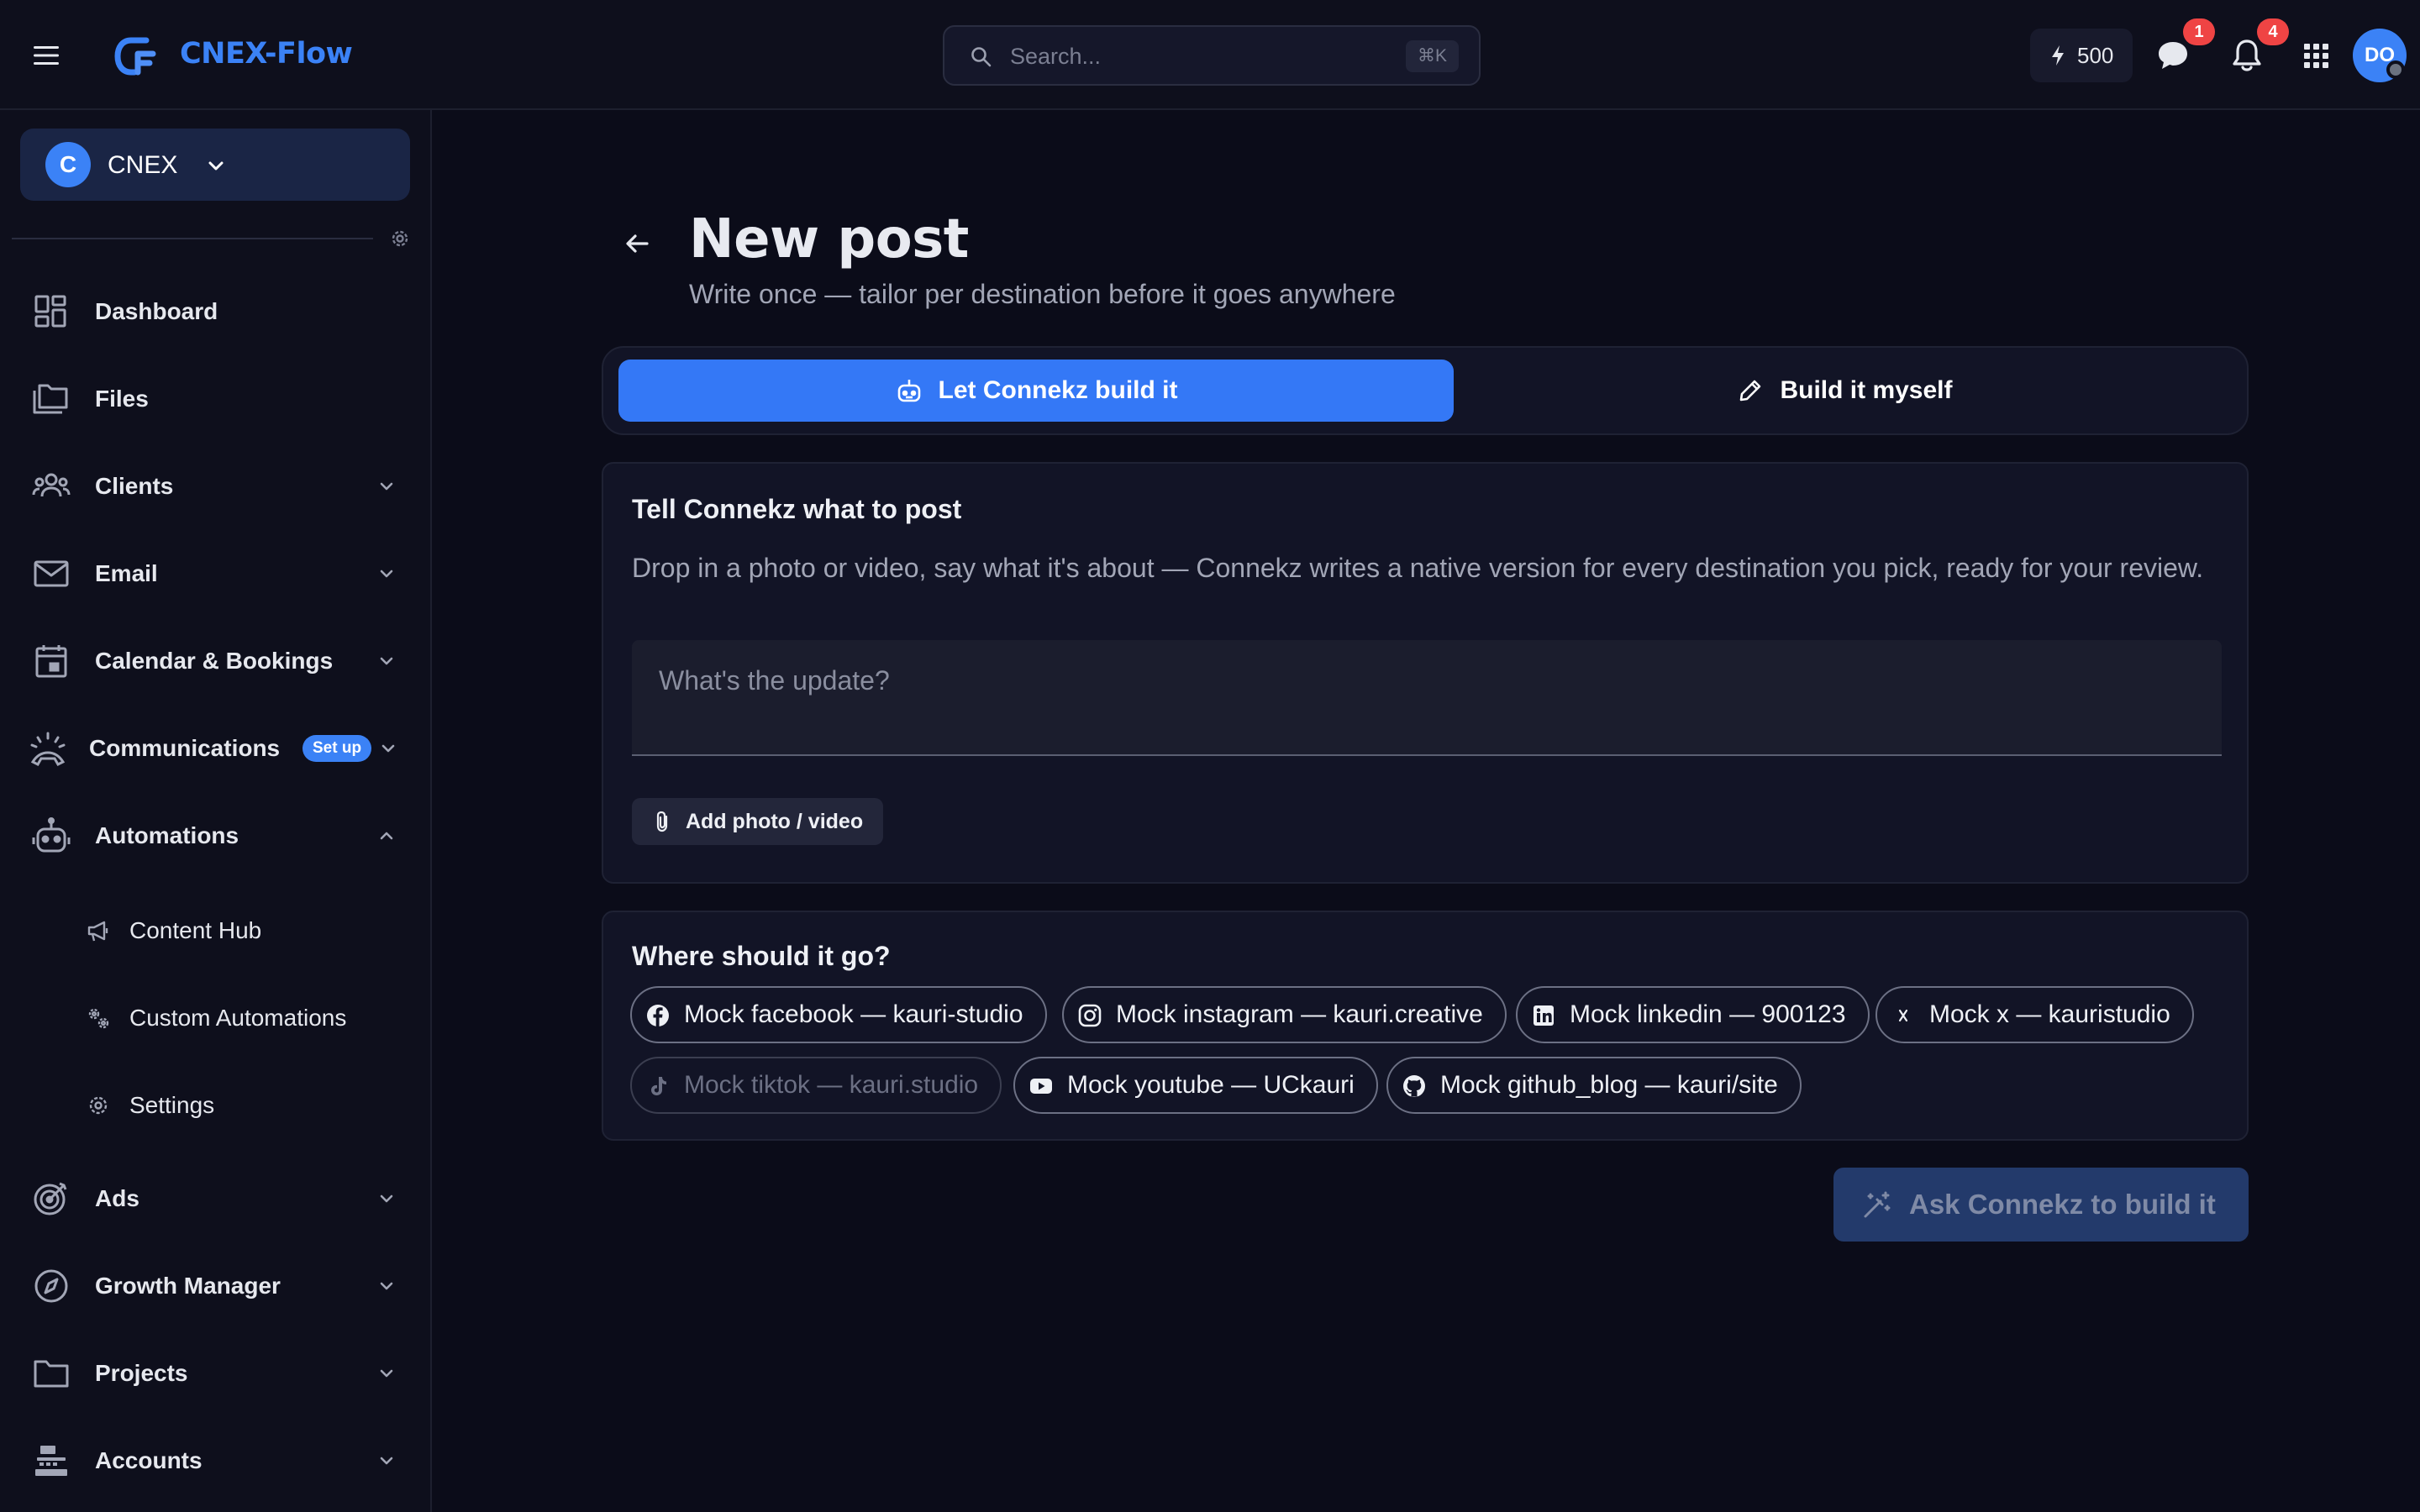 This screenshot has height=1512, width=2420. I want to click on gears-icon, so click(98, 1018).